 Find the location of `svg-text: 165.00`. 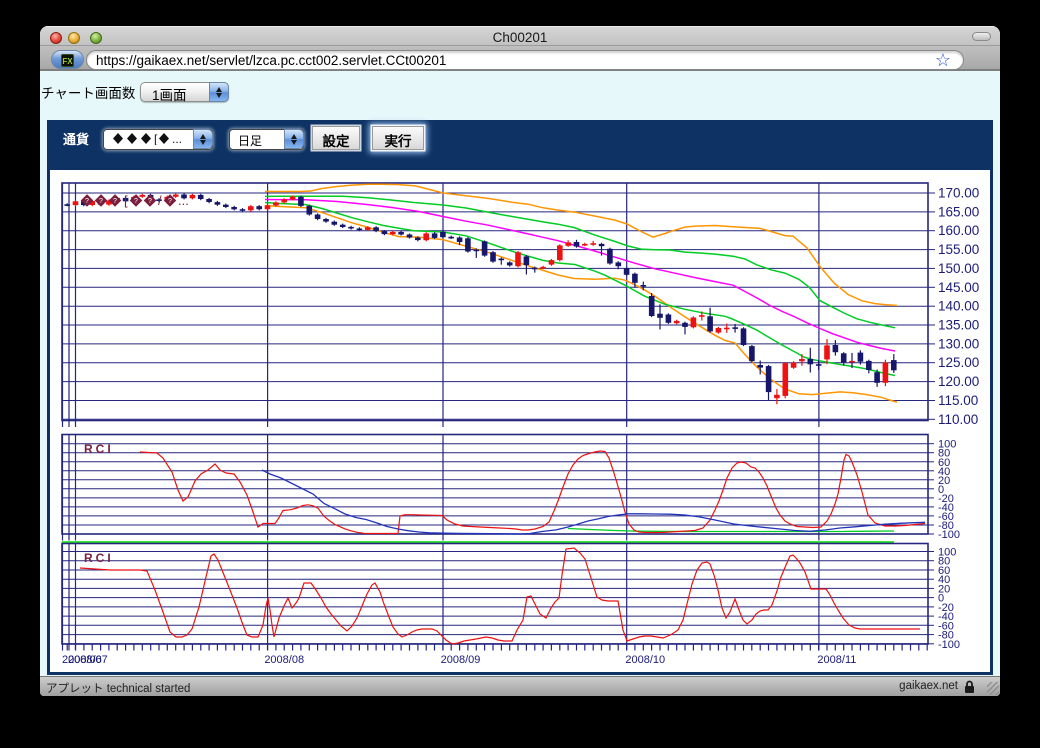

svg-text: 165.00 is located at coordinates (958, 211).